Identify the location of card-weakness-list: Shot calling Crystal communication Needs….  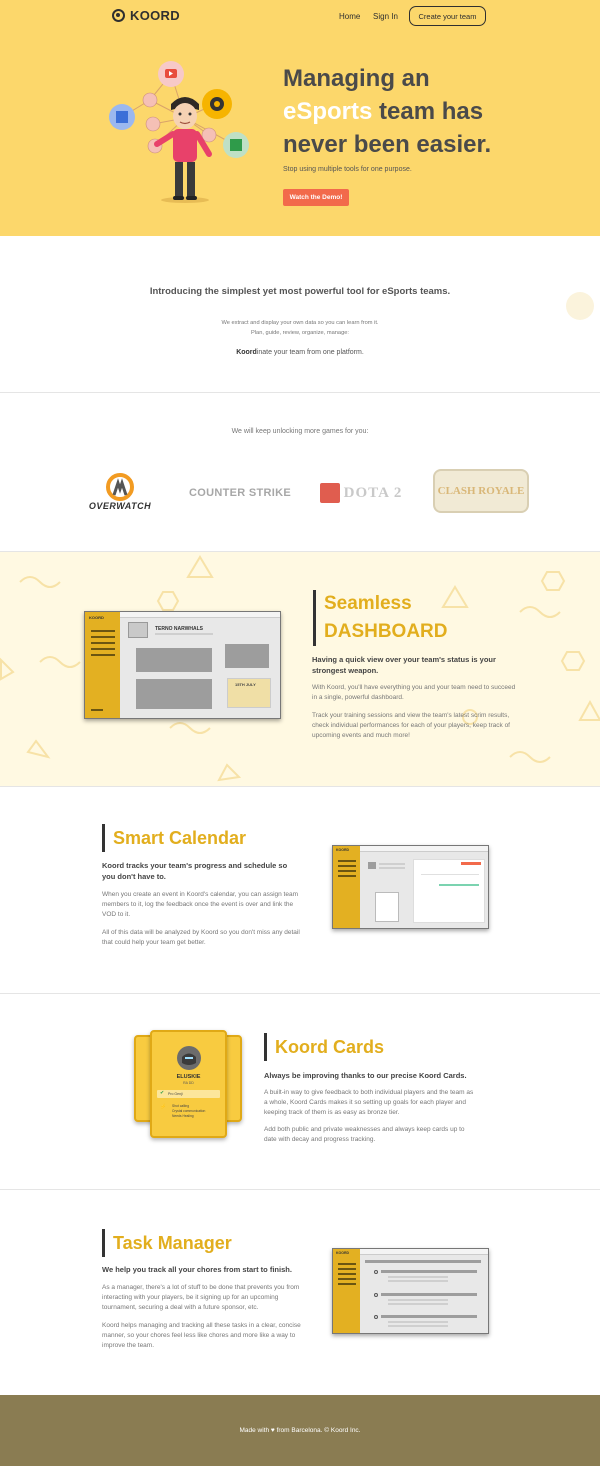
(188, 1111).